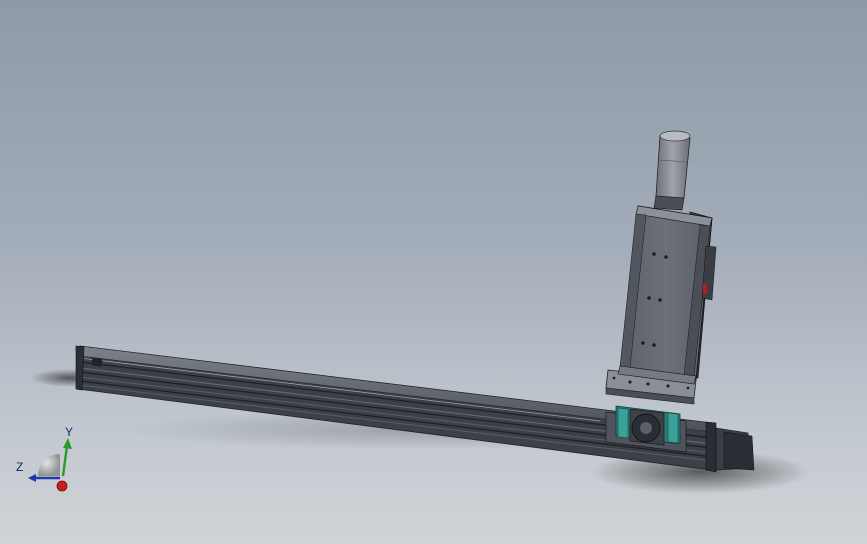 Image resolution: width=867 pixels, height=544 pixels. What do you see at coordinates (49, 465) in the screenshot?
I see `triad-plane` at bounding box center [49, 465].